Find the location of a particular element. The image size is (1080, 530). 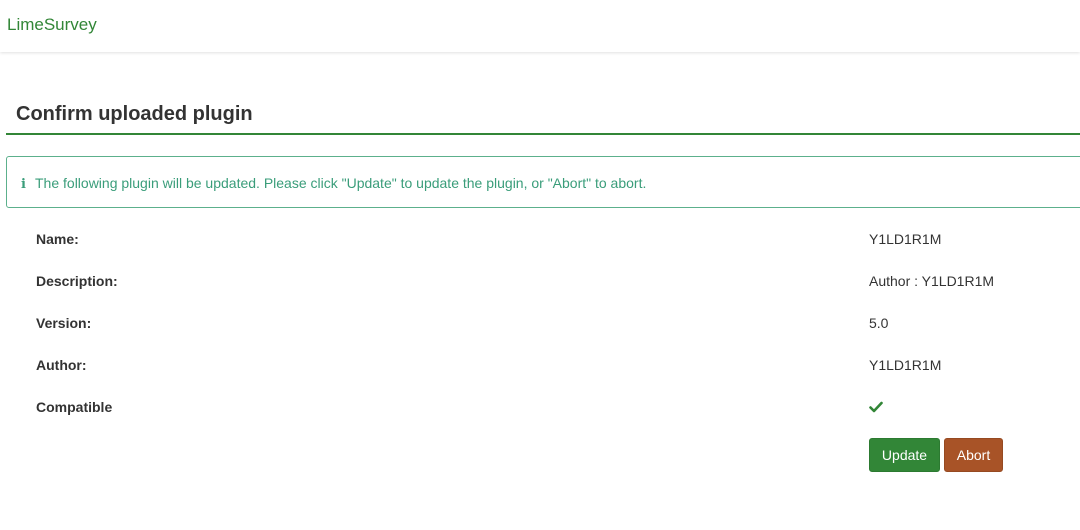

top-navbar: LimeSurvey is located at coordinates (540, 26).